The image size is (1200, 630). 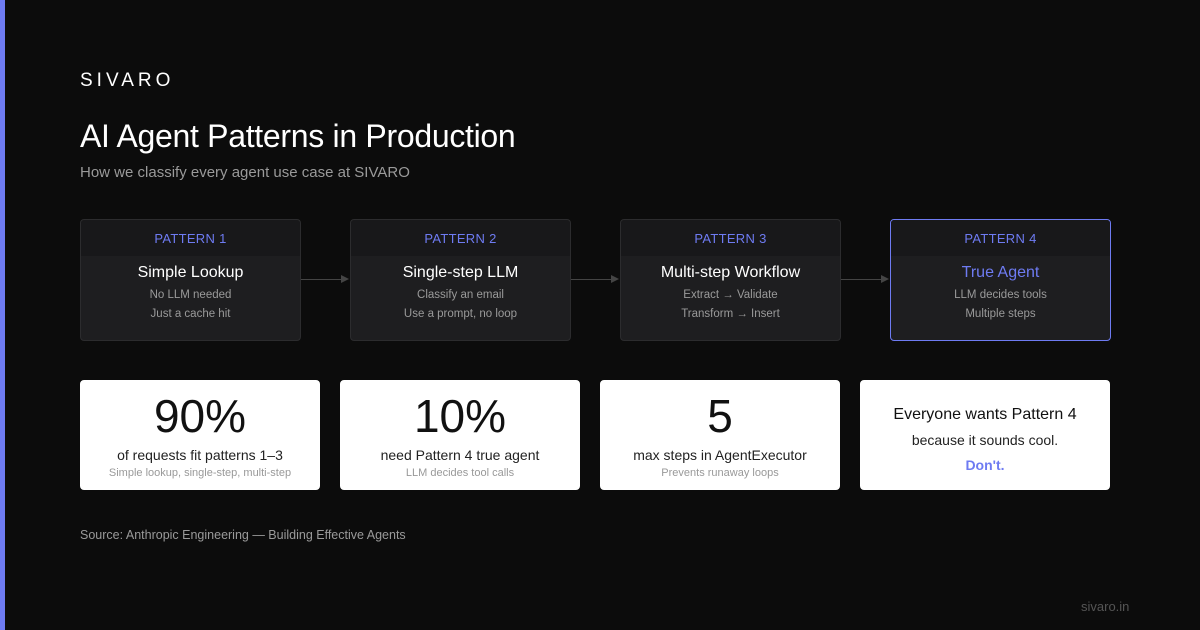 What do you see at coordinates (720, 455) in the screenshot?
I see `stat-label: max steps in AgentExecutor` at bounding box center [720, 455].